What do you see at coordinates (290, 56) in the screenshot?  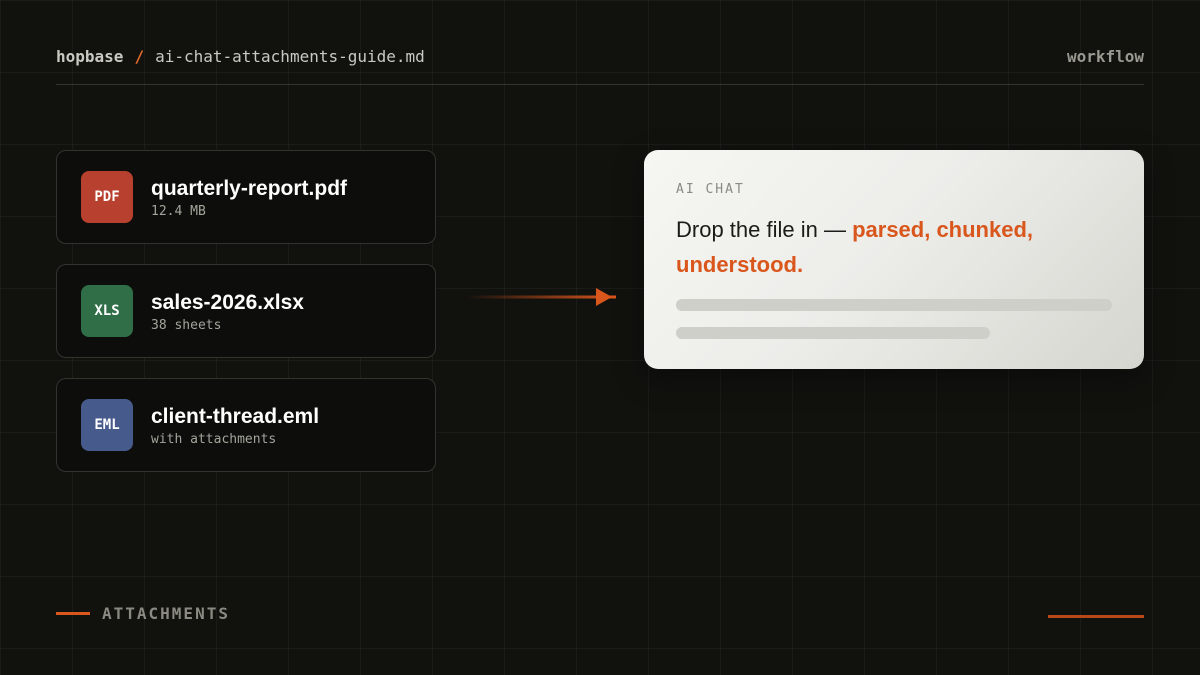 I see `breadcrumb-file: ai-chat-attachments-guide.md` at bounding box center [290, 56].